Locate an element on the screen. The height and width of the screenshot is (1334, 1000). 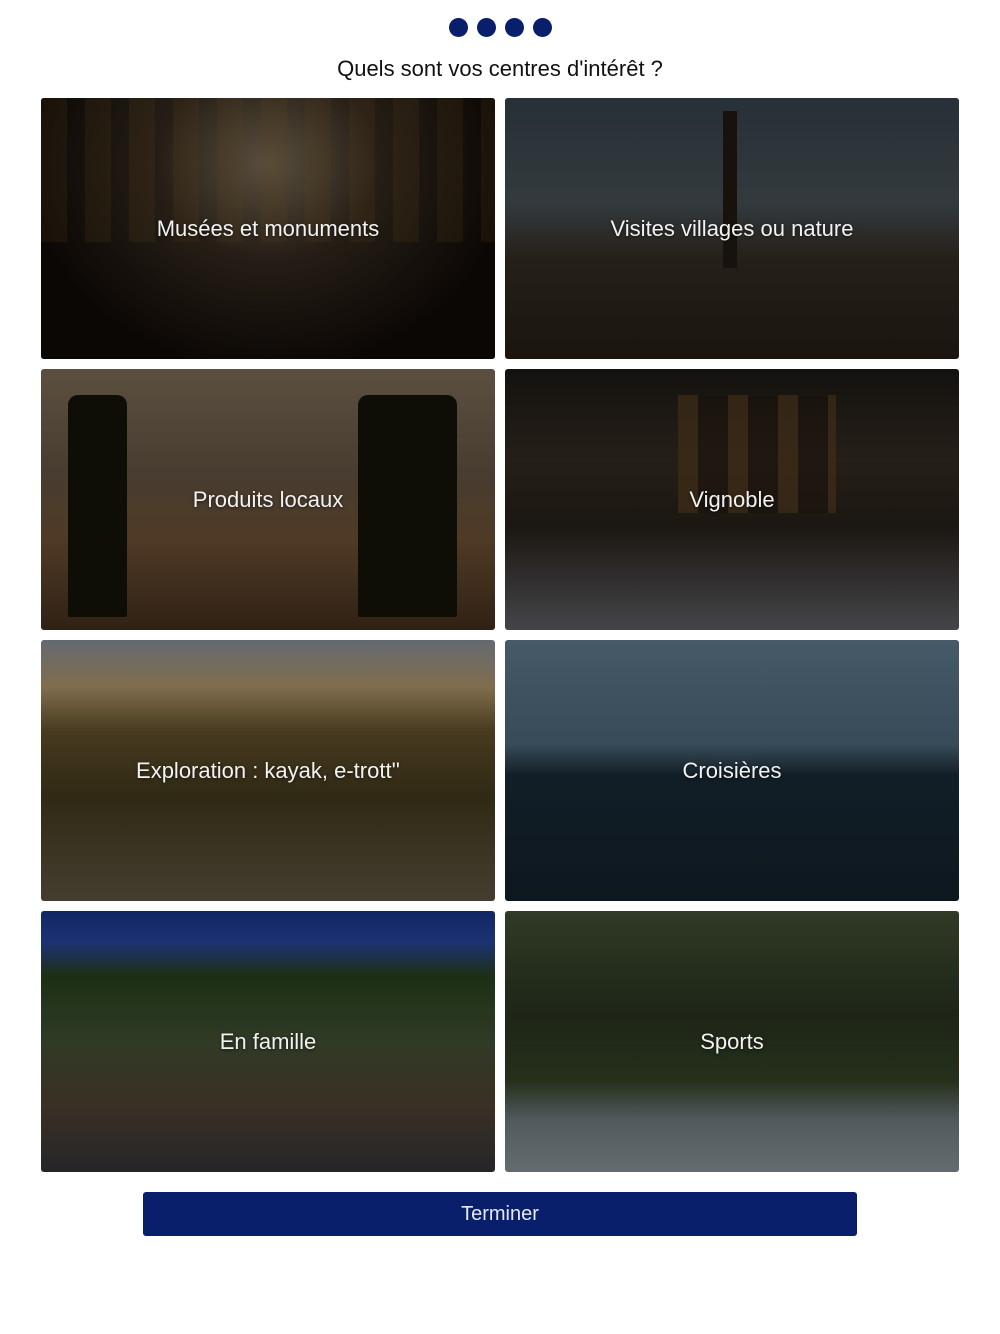
interest-card-label: Croisières is located at coordinates (732, 770).